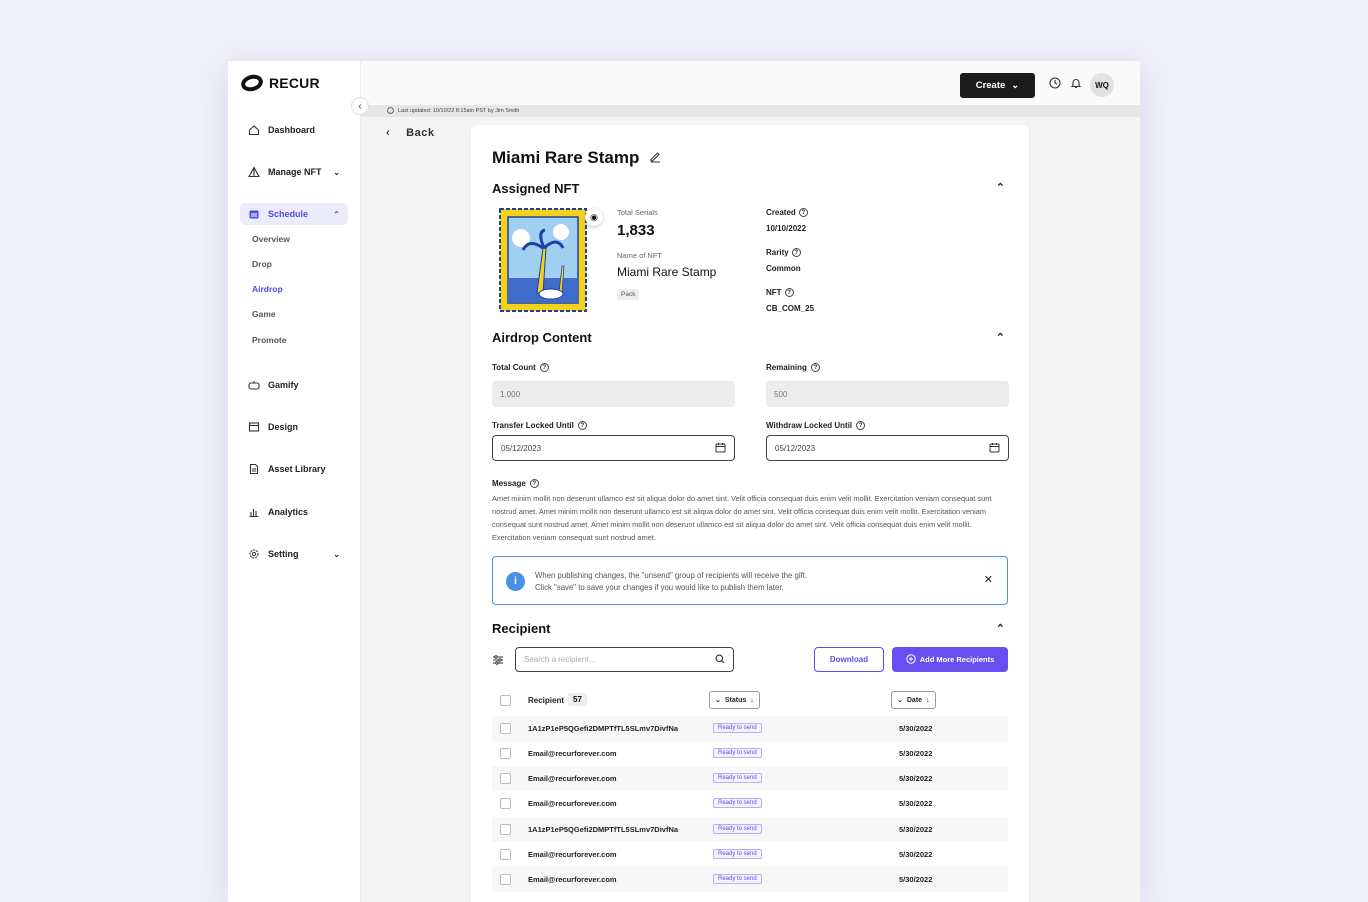 Image resolution: width=1368 pixels, height=902 pixels. What do you see at coordinates (294, 172) in the screenshot?
I see `sidebar-item-manage-nft: Manage NFT ⌄` at bounding box center [294, 172].